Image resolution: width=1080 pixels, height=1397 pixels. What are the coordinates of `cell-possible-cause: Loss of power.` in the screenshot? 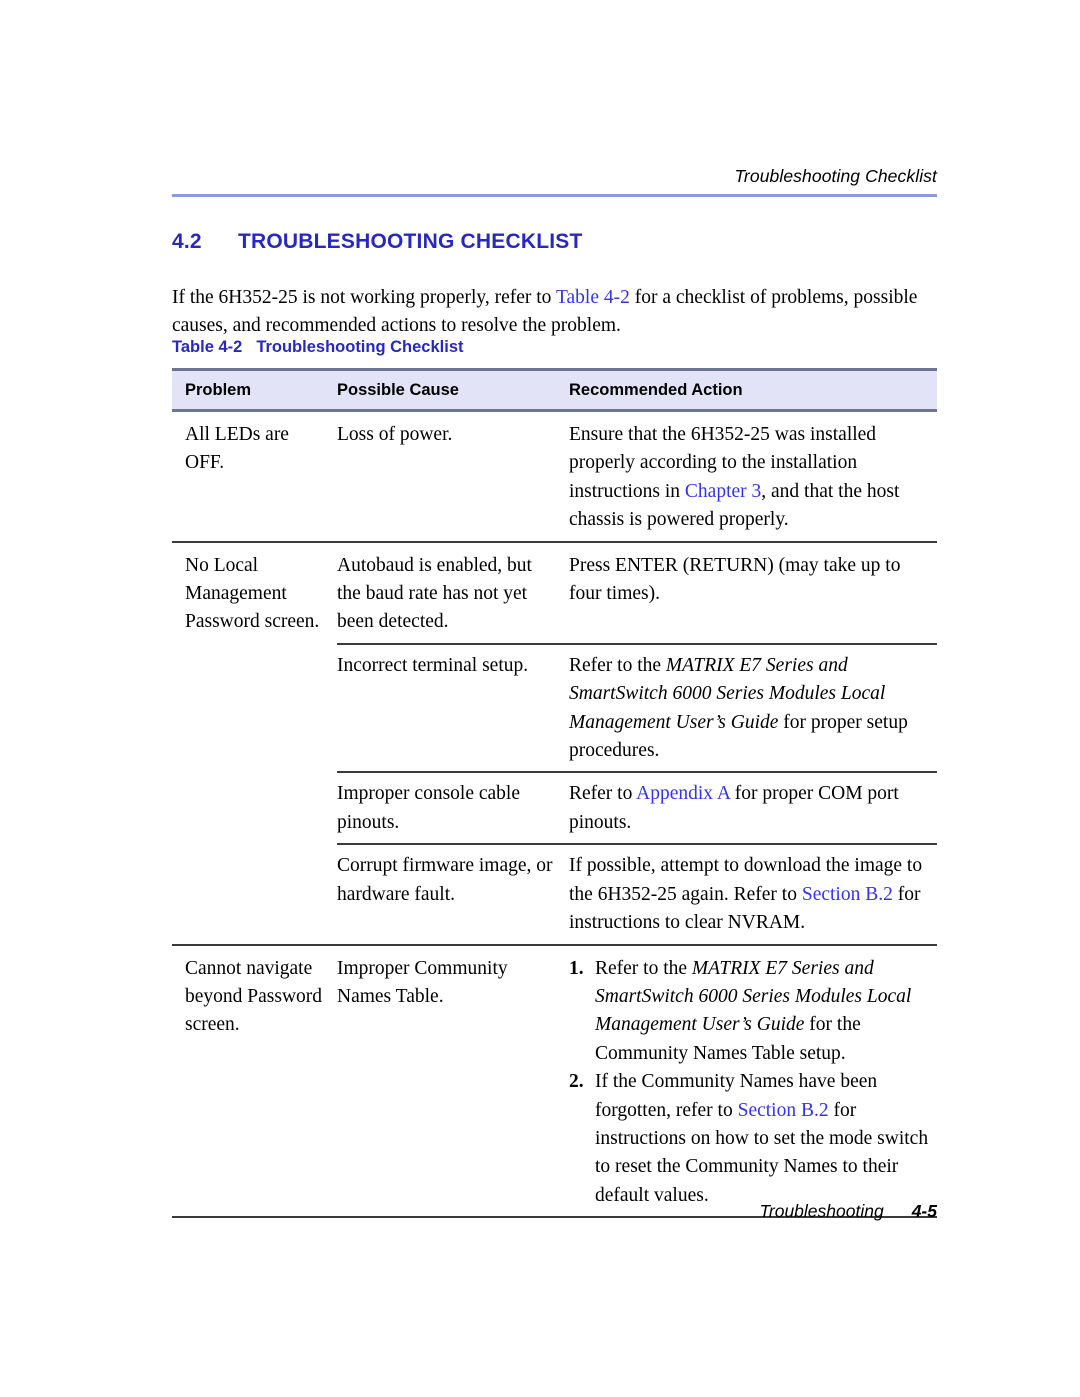 It's located at (395, 434).